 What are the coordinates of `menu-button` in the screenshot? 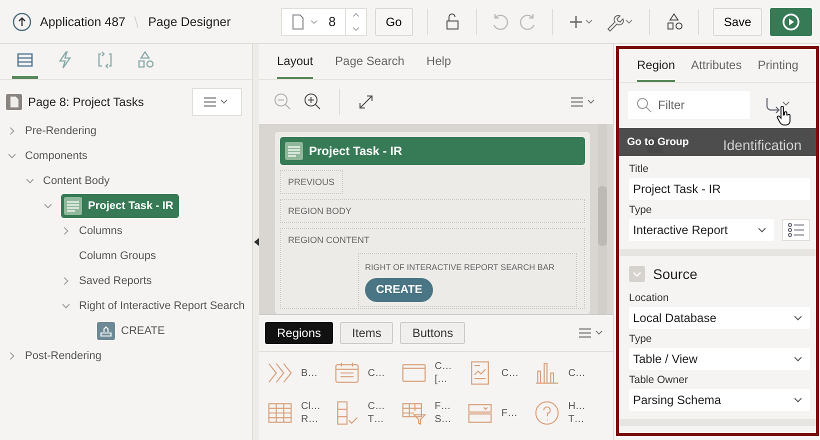 It's located at (217, 102).